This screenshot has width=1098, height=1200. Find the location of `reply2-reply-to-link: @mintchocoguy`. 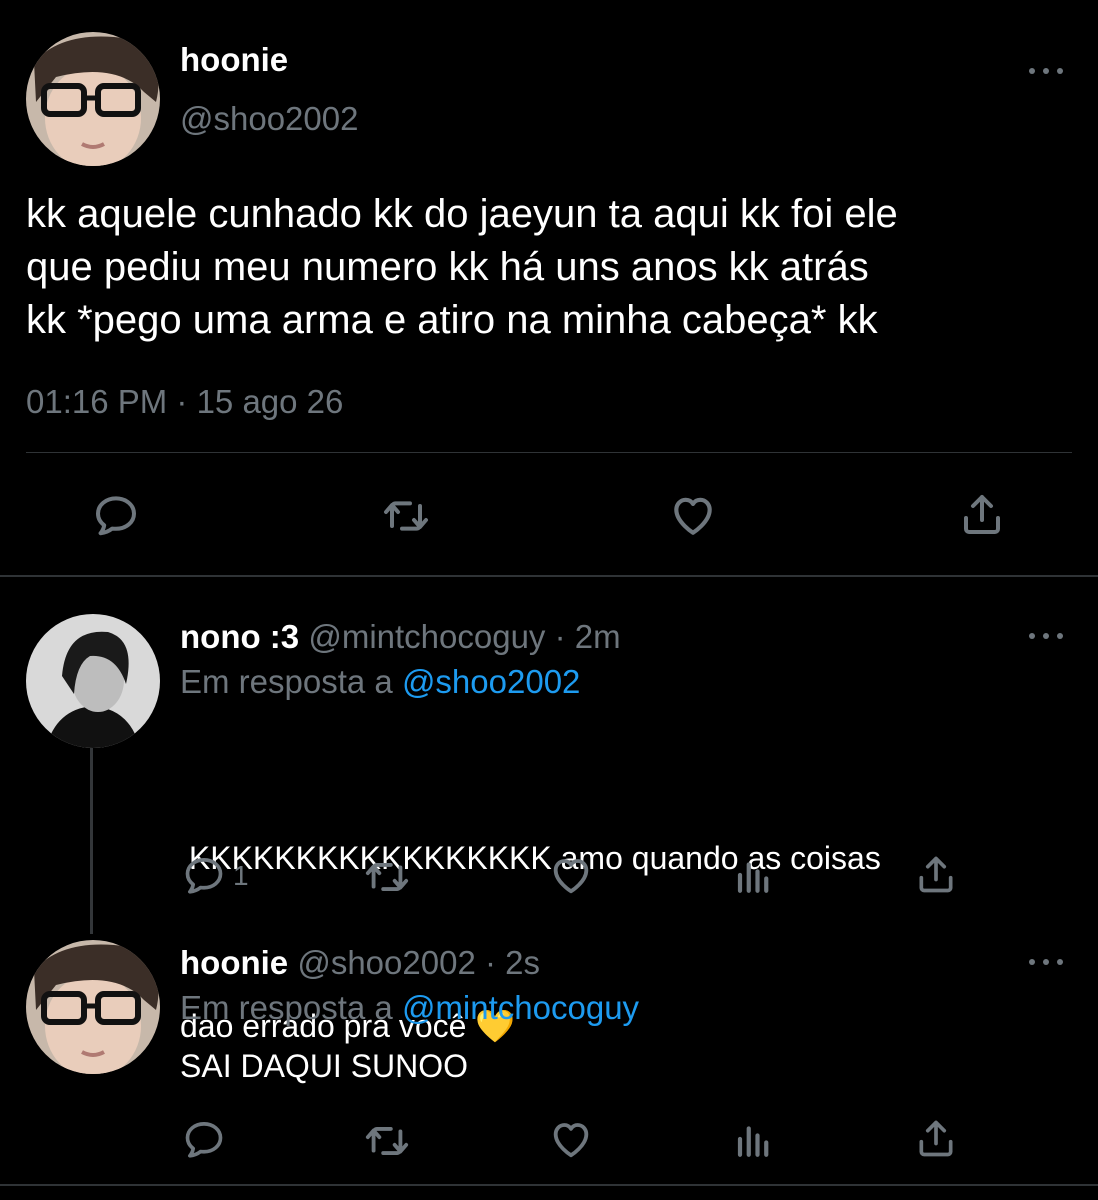

reply2-reply-to-link: @mintchocoguy is located at coordinates (520, 1007).